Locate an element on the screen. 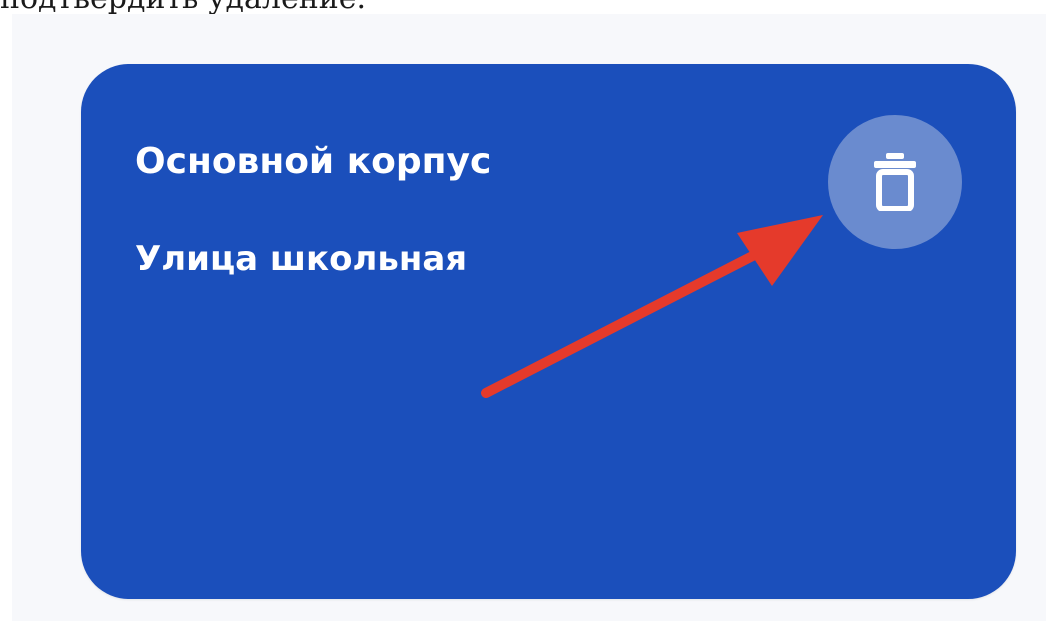 The image size is (1046, 621). delete-button is located at coordinates (895, 182).